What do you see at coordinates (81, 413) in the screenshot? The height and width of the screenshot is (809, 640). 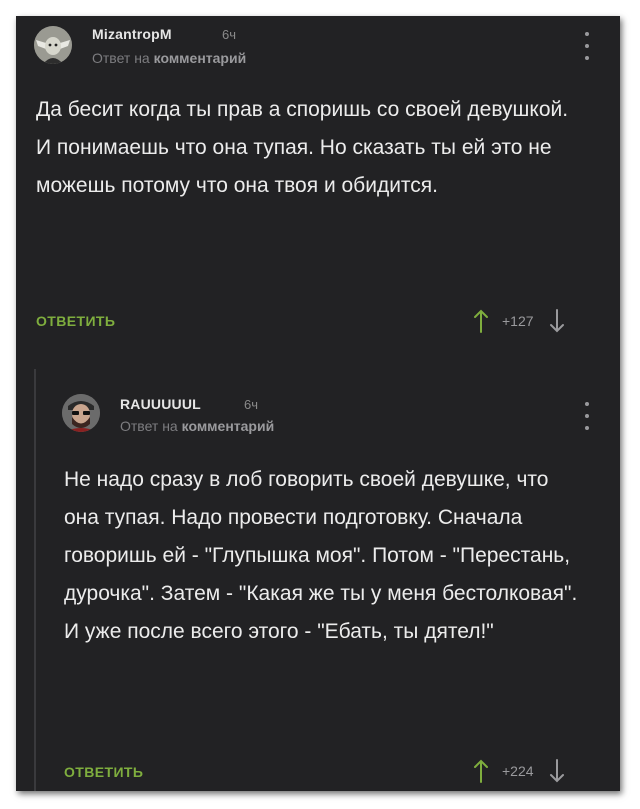 I see `bearded-man-avatar-icon` at bounding box center [81, 413].